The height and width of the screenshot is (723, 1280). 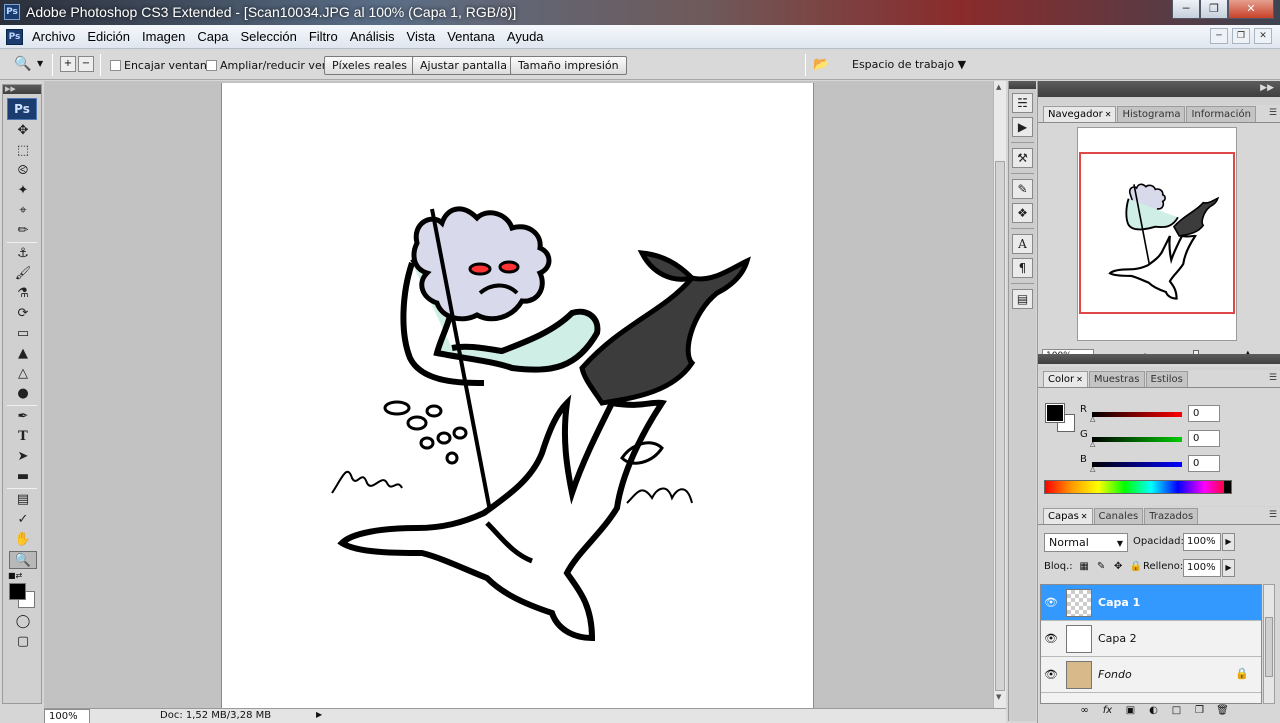 What do you see at coordinates (268, 36) in the screenshot?
I see `menu-seleccion: Selección` at bounding box center [268, 36].